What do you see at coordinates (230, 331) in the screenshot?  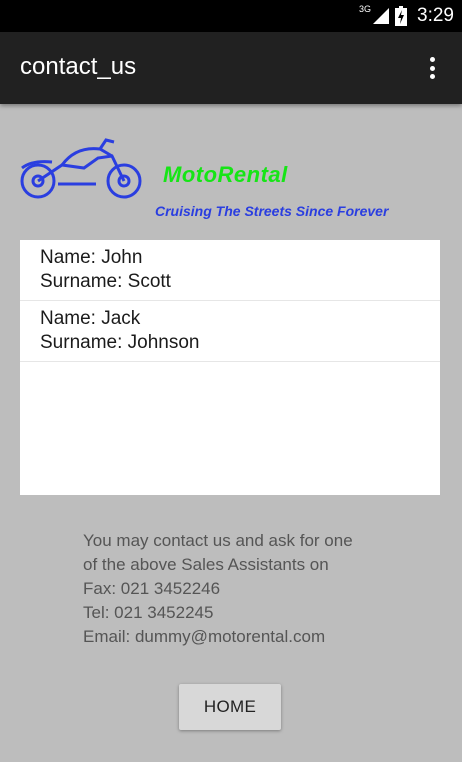 I see `list-item: Name: Jack Surname: Johnson` at bounding box center [230, 331].